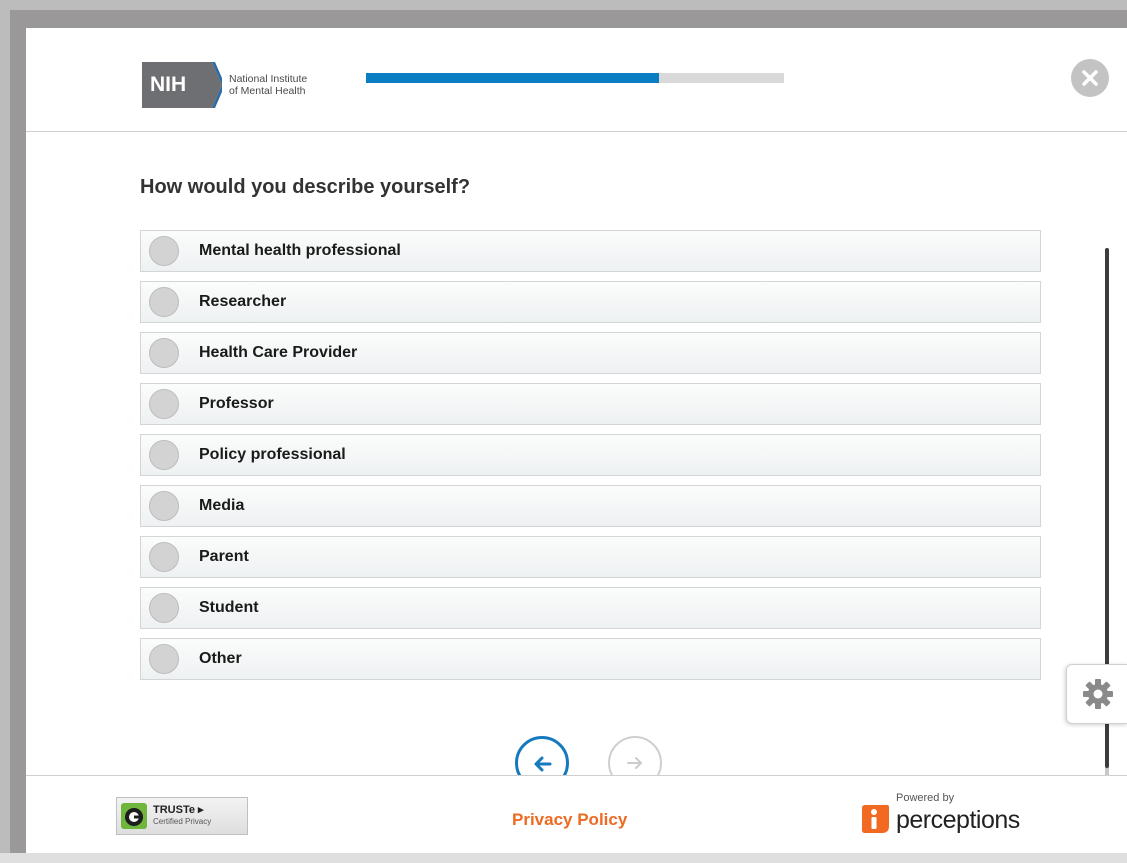 The width and height of the screenshot is (1127, 863). What do you see at coordinates (590, 455) in the screenshot?
I see `answer-option: Policy professional` at bounding box center [590, 455].